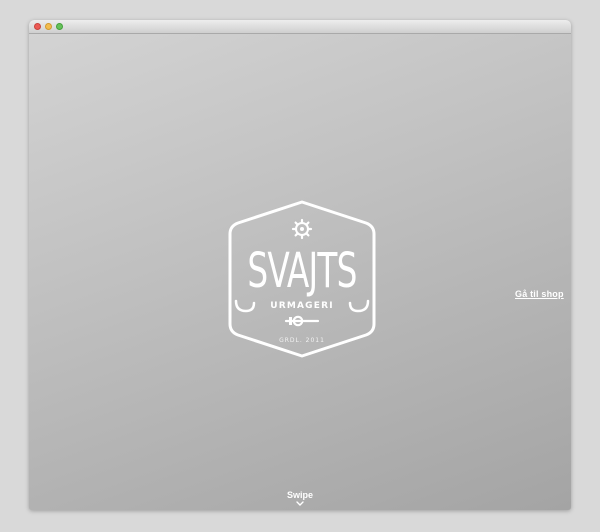  What do you see at coordinates (37, 26) in the screenshot?
I see `close-window-button` at bounding box center [37, 26].